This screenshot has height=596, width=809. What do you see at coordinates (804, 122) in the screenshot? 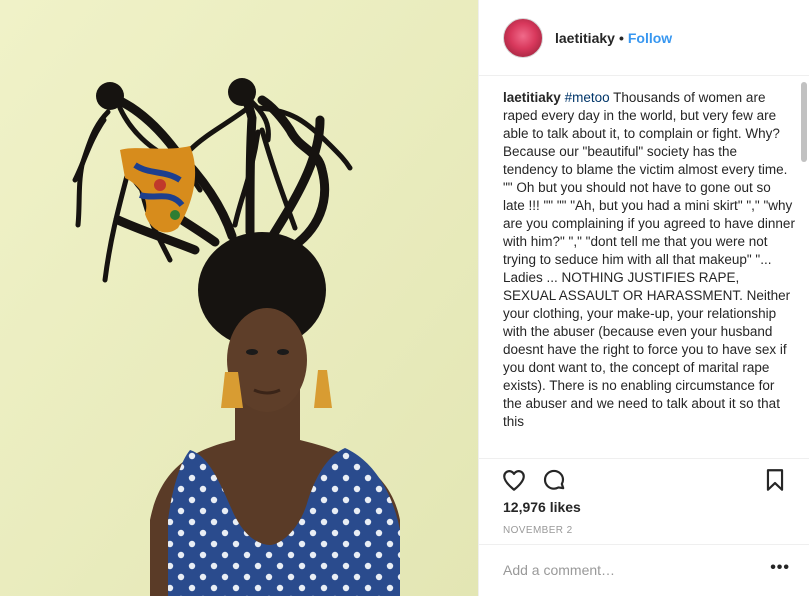
I see `caption-scrollbar` at bounding box center [804, 122].